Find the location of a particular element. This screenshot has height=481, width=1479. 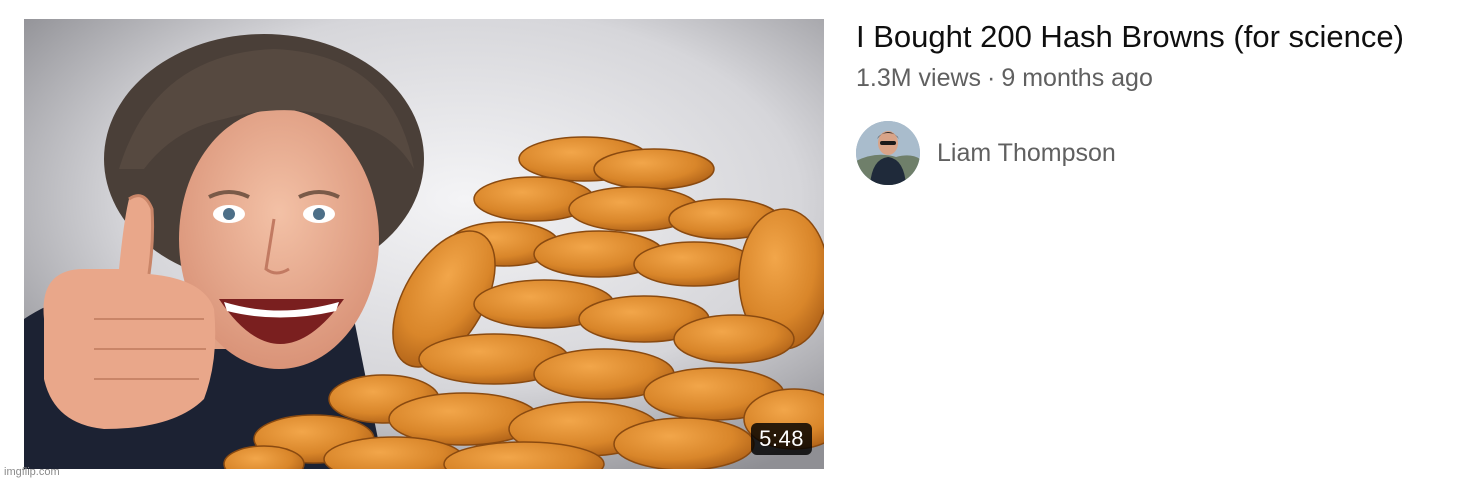

channel-row: Liam Thompson is located at coordinates (986, 153).